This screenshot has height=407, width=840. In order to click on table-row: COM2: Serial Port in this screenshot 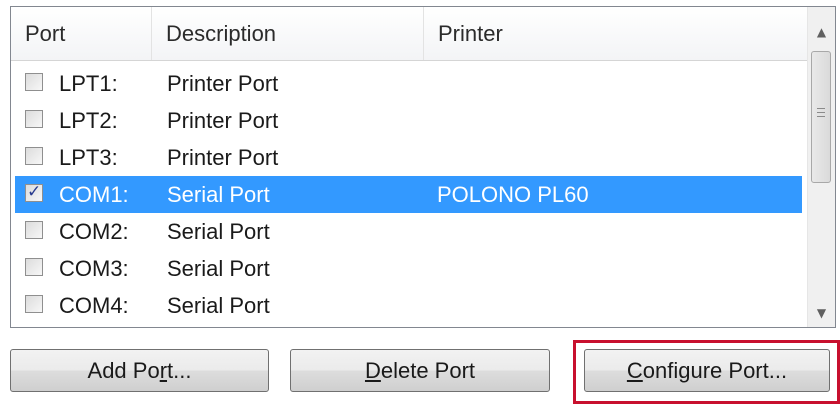, I will do `click(408, 231)`.